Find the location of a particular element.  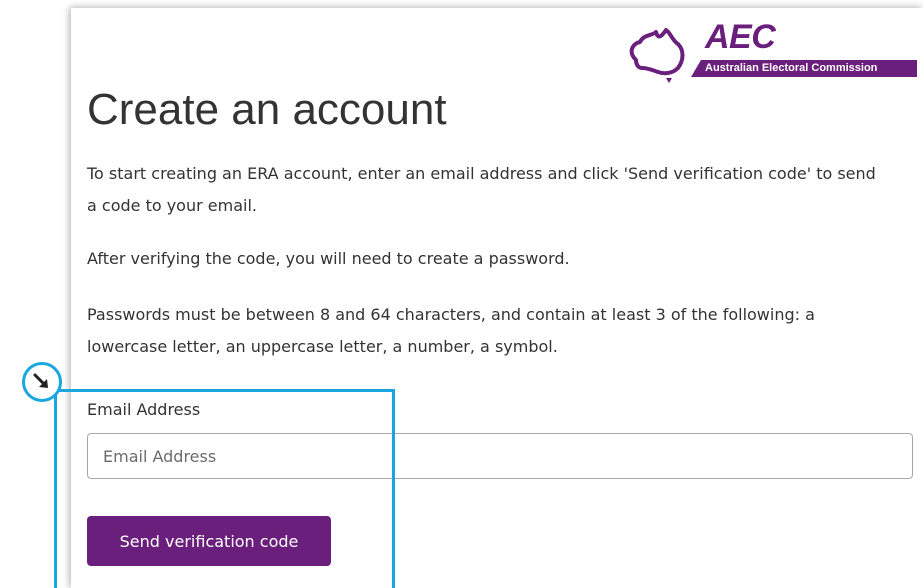

logo-acronym: AEC is located at coordinates (740, 37).